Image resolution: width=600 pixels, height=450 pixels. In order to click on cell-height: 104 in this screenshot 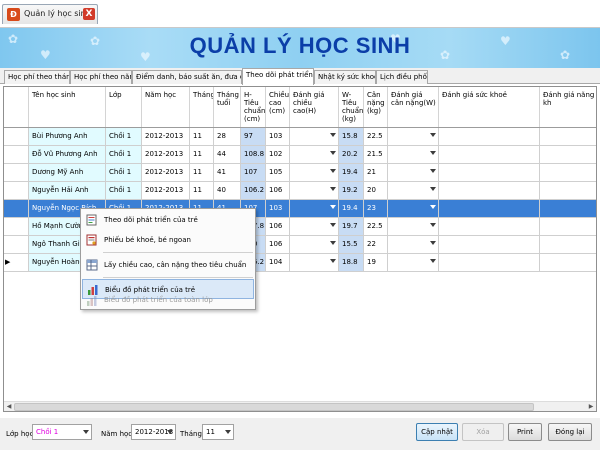, I will do `click(278, 263)`.